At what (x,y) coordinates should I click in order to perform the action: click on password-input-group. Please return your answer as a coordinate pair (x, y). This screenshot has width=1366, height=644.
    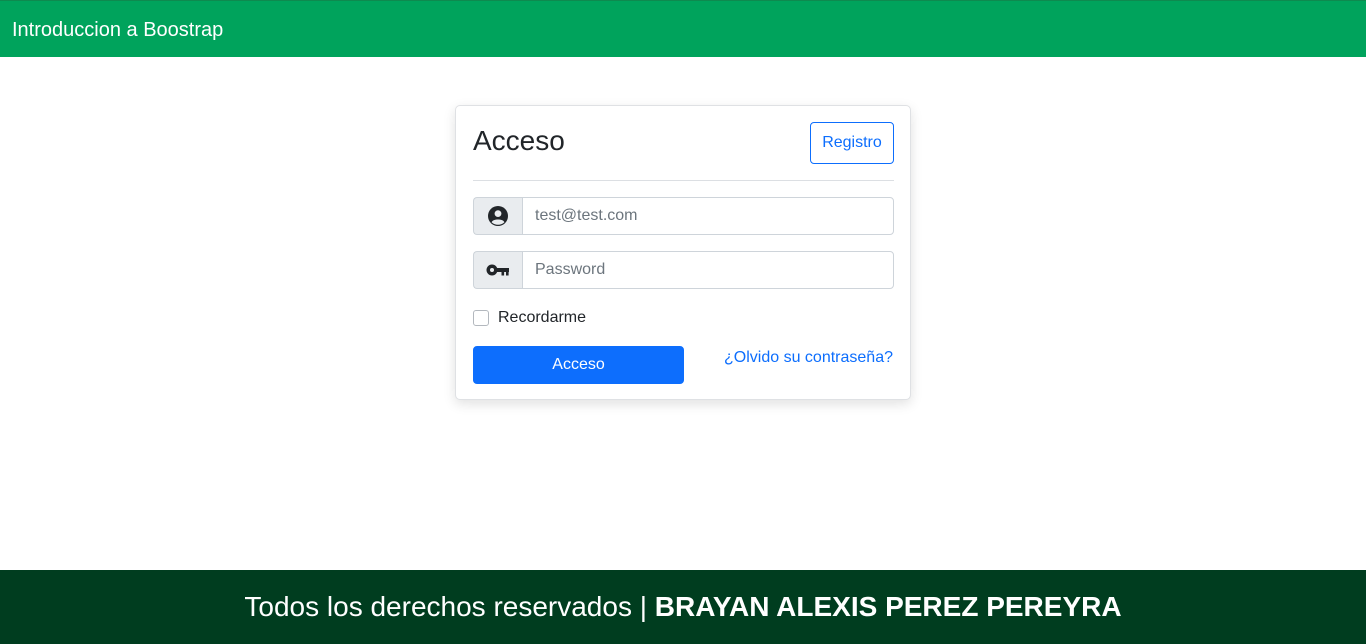
    Looking at the image, I should click on (683, 270).